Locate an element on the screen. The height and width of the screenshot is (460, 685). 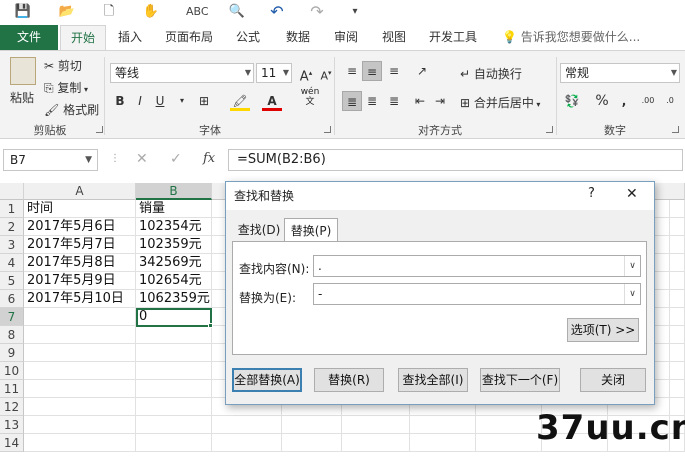
find-all-button: 查找全部(I) is located at coordinates (433, 380).